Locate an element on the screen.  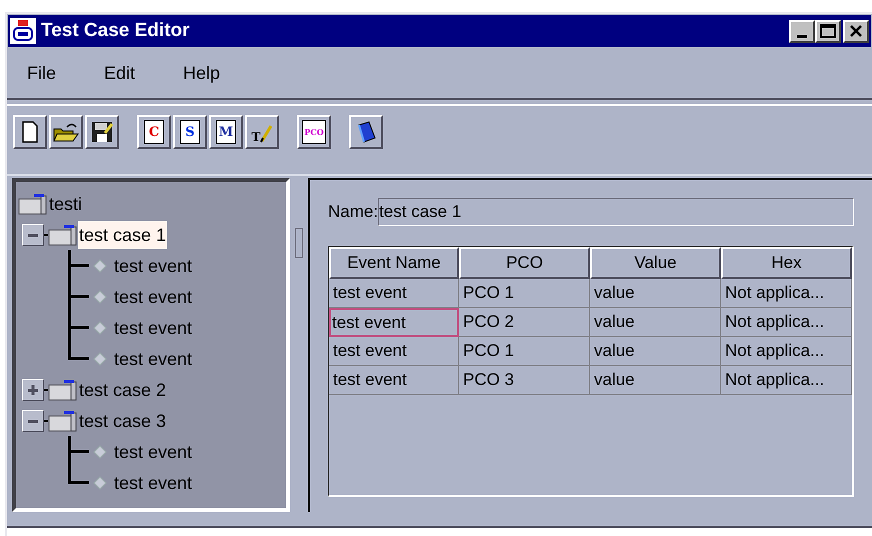
document-icon is located at coordinates (30, 132).